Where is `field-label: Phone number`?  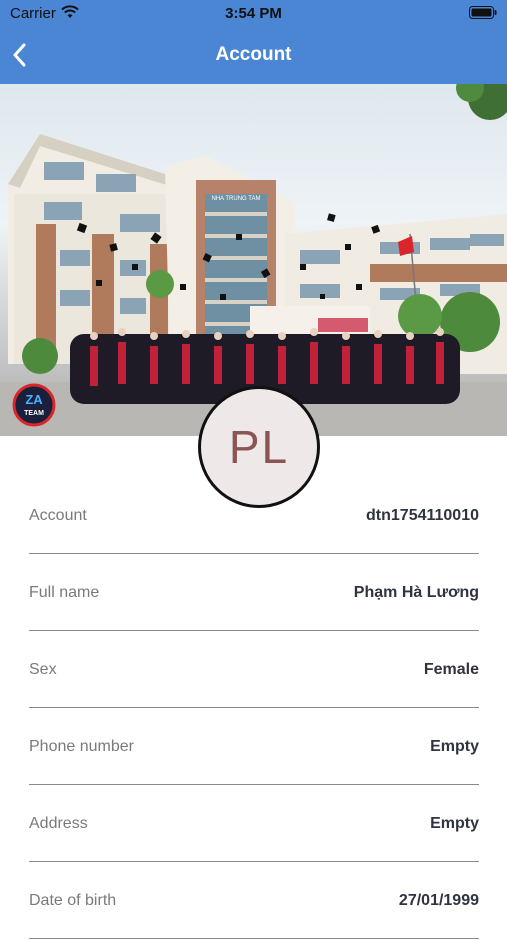
field-label: Phone number is located at coordinates (81, 746).